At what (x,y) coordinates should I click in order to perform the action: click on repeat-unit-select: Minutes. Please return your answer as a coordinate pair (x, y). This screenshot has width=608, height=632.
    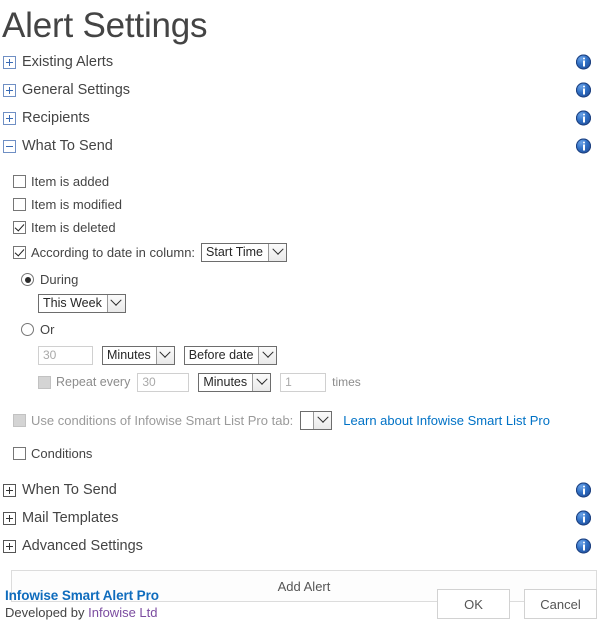
    Looking at the image, I should click on (235, 382).